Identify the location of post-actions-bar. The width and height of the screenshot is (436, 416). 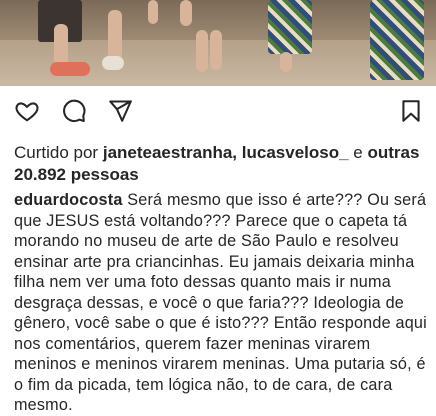
(218, 112).